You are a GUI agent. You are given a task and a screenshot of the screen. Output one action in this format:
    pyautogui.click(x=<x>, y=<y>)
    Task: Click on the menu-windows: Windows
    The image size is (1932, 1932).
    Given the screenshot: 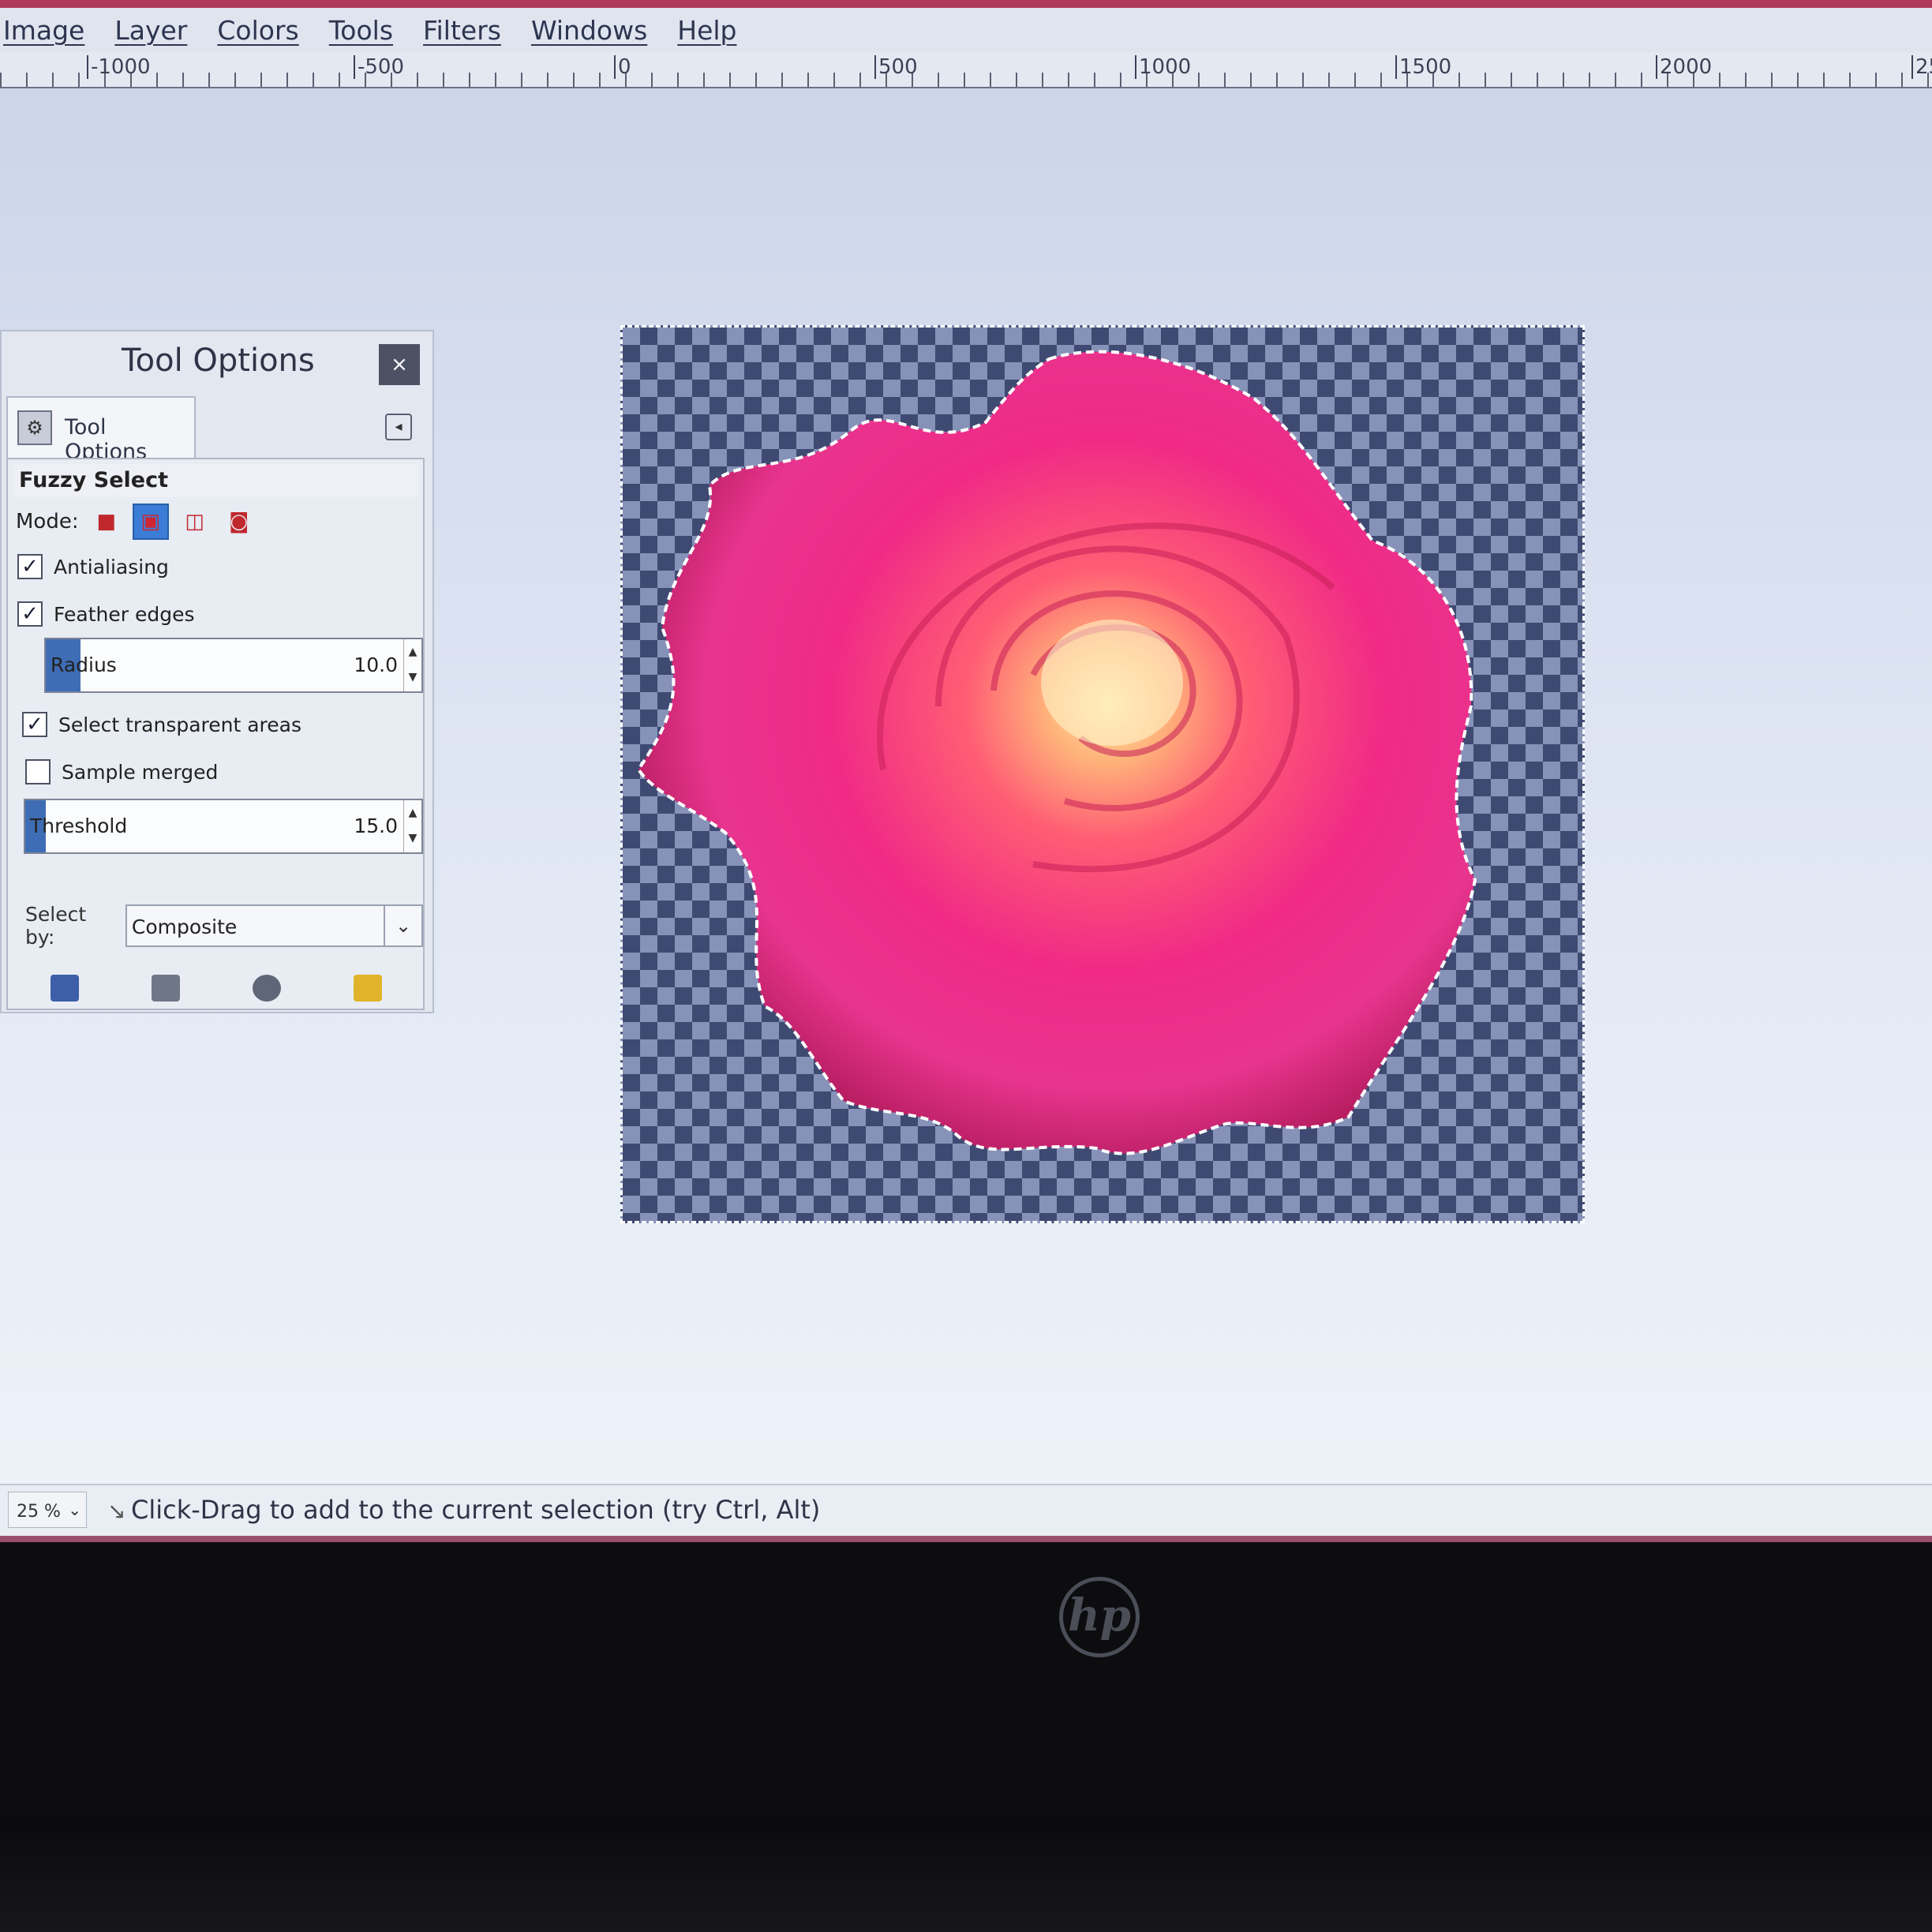 What is the action you would take?
    pyautogui.click(x=589, y=30)
    